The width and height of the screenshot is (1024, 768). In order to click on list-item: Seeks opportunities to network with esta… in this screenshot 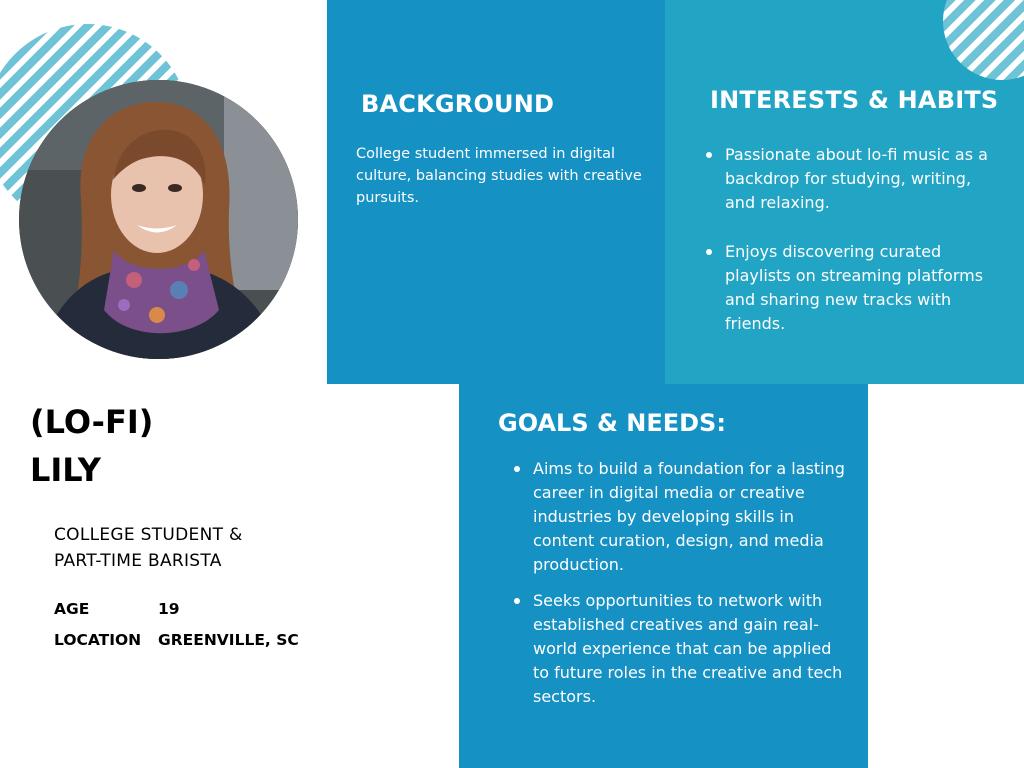, I will do `click(681, 649)`.